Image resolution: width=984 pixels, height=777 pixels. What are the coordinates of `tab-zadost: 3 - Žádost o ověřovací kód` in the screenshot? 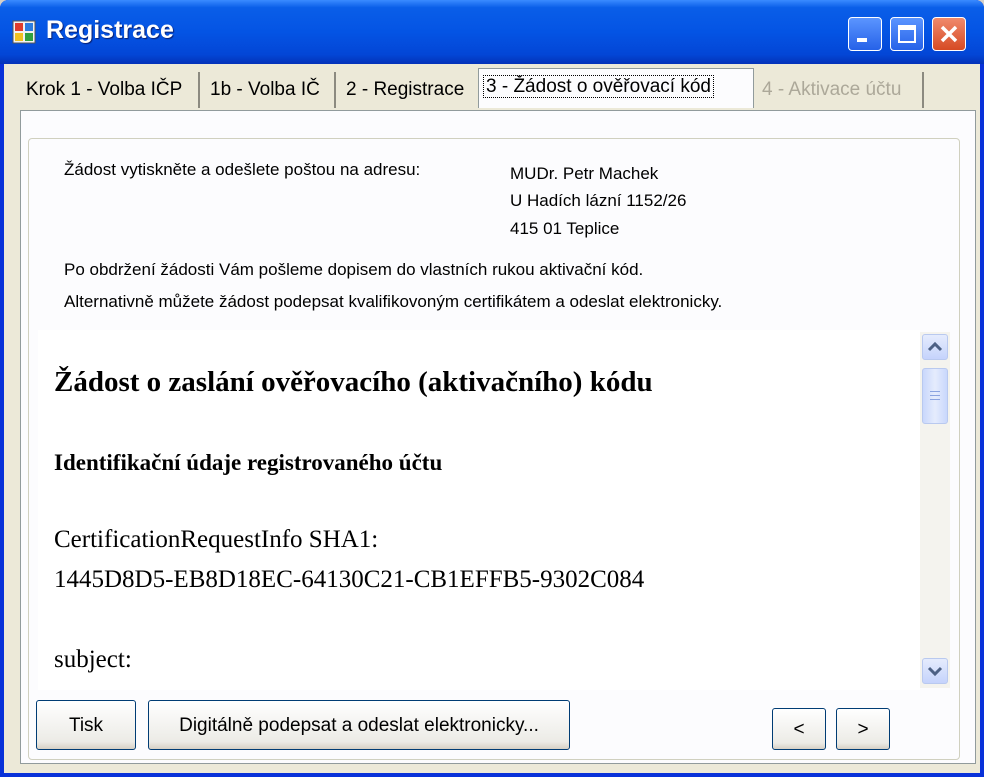 It's located at (616, 88).